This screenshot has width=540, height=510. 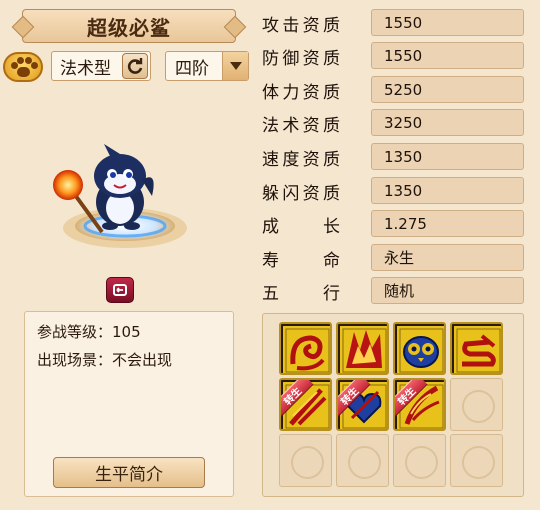 I want to click on red-scroll-skill-icon, so click(x=476, y=348).